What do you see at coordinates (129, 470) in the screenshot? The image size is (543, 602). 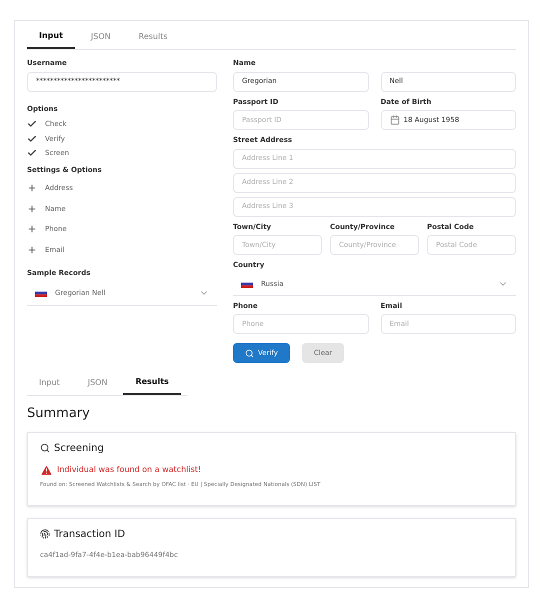 I see `alert-text: Individual was found on a watchlist!` at bounding box center [129, 470].